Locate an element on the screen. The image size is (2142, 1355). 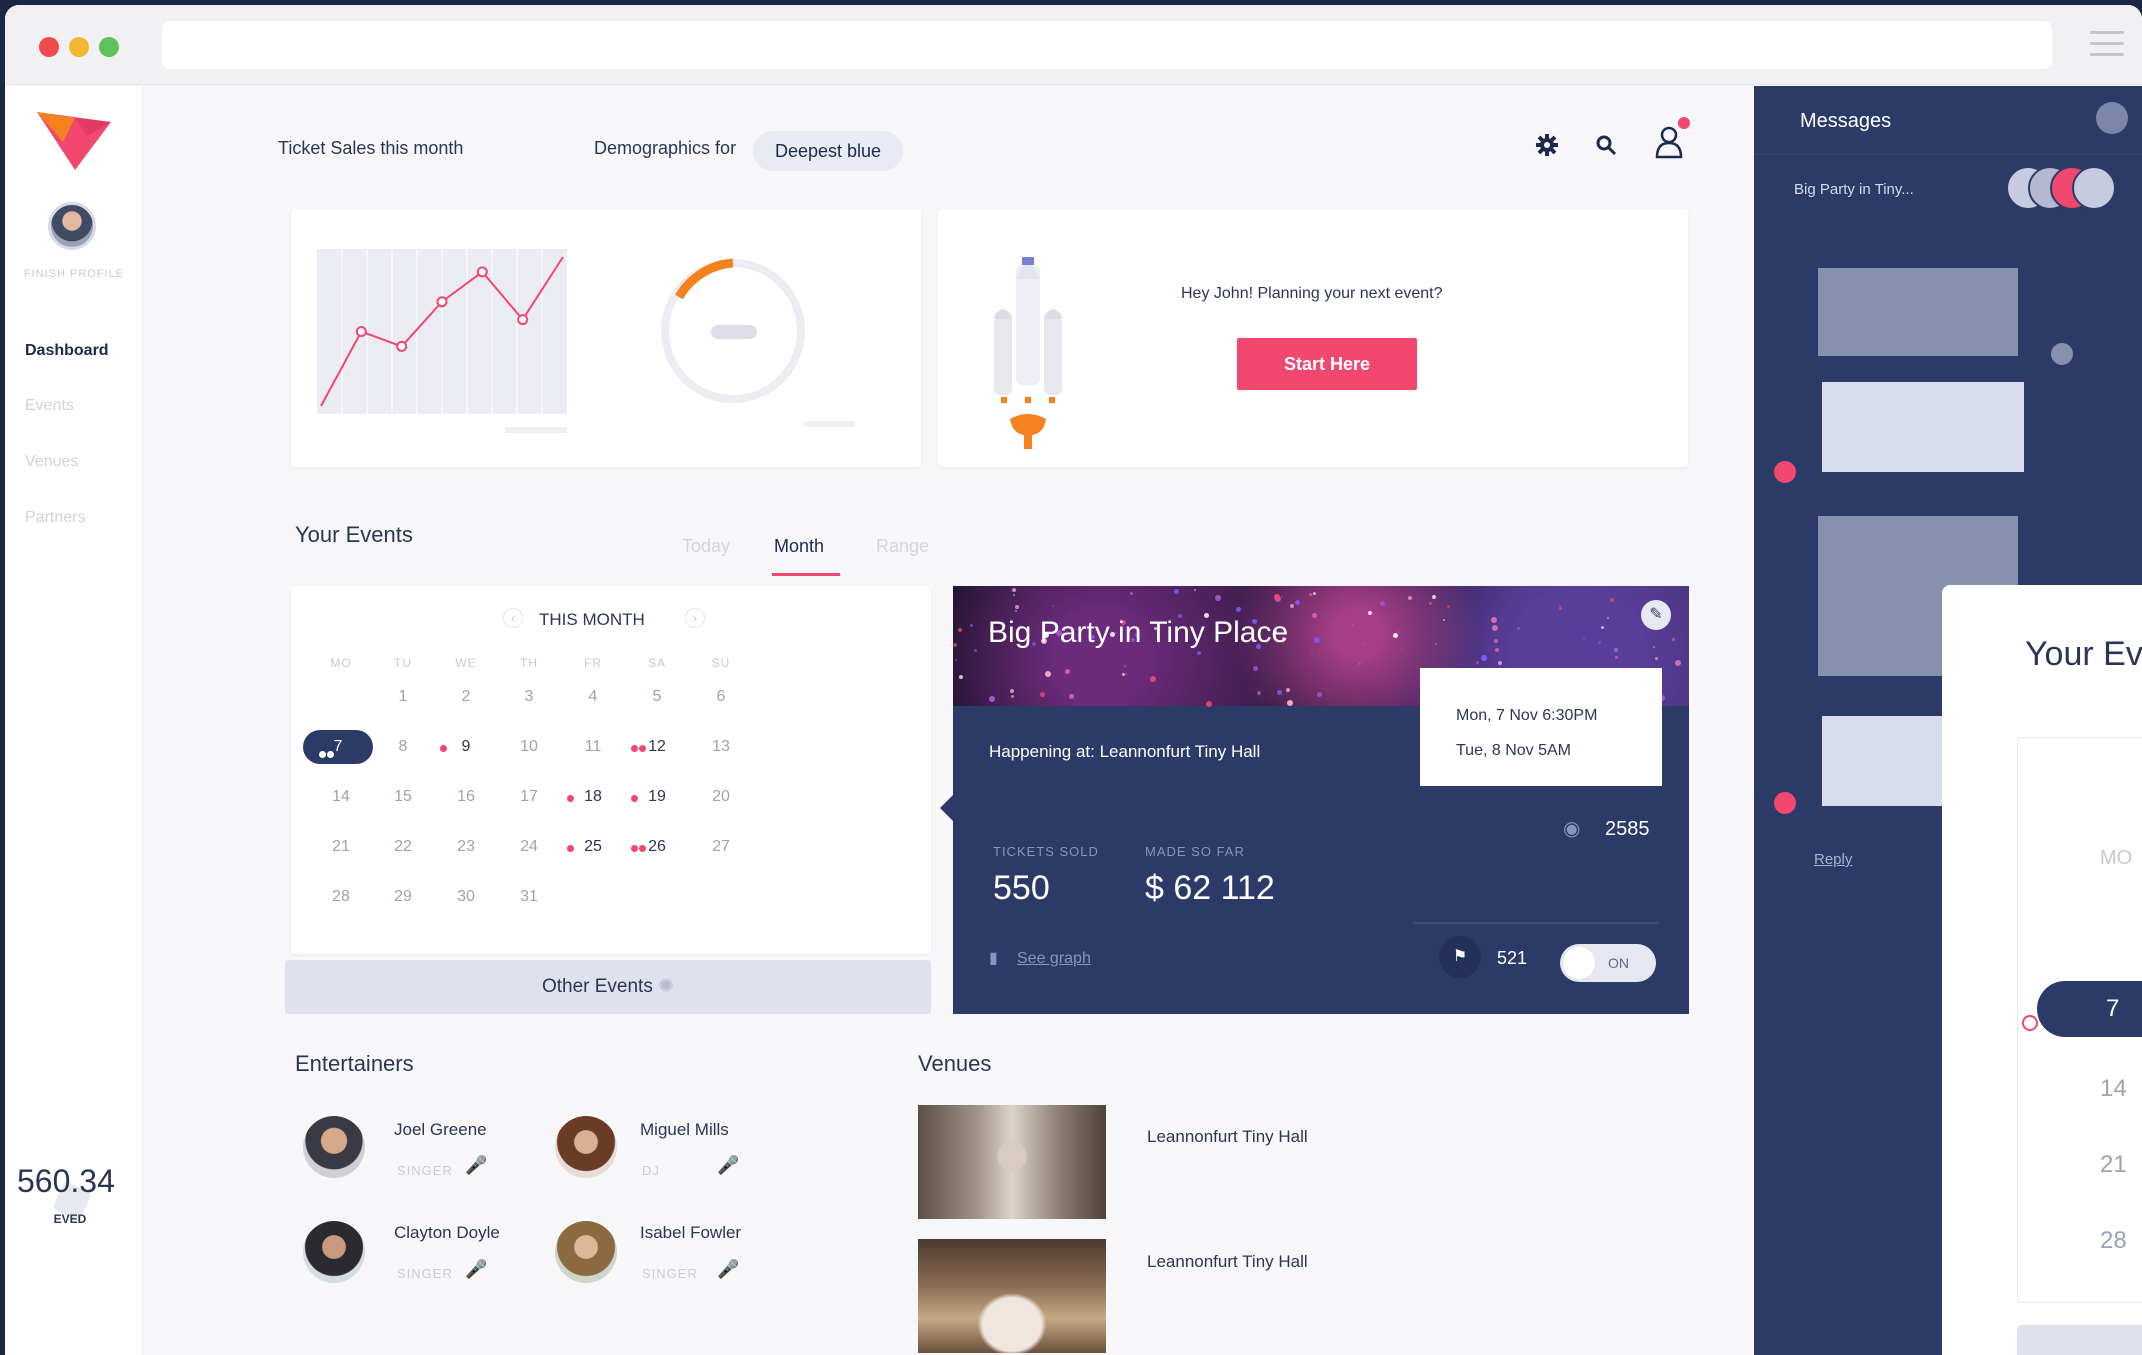
gear-icon is located at coordinates (1547, 145).